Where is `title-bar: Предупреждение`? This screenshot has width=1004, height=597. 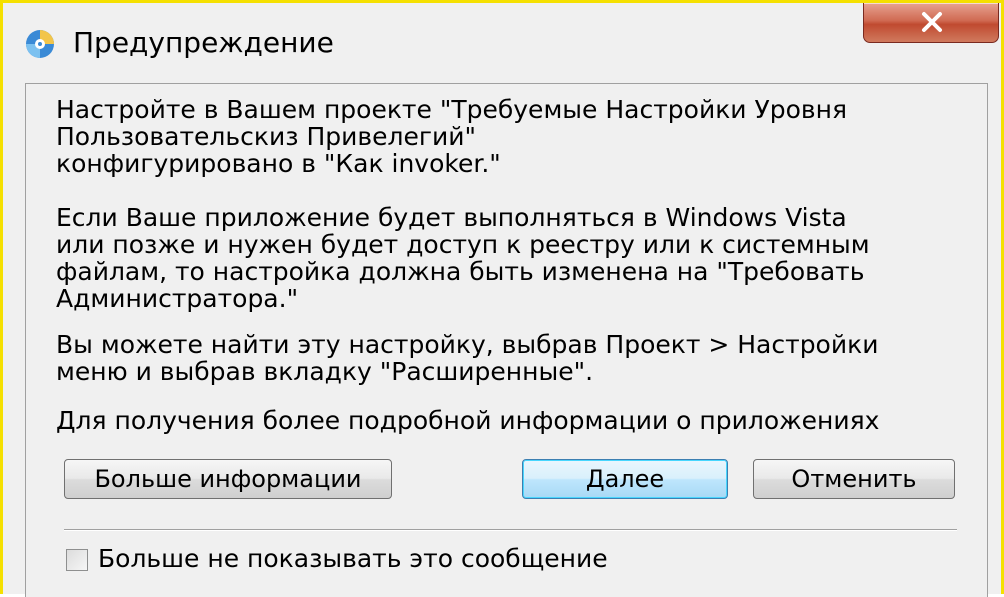
title-bar: Предупреждение is located at coordinates (502, 43).